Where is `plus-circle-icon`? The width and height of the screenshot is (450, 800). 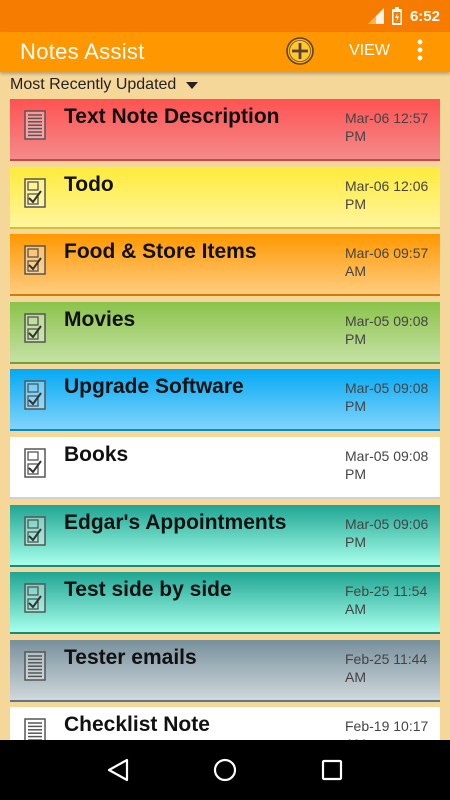 plus-circle-icon is located at coordinates (300, 51).